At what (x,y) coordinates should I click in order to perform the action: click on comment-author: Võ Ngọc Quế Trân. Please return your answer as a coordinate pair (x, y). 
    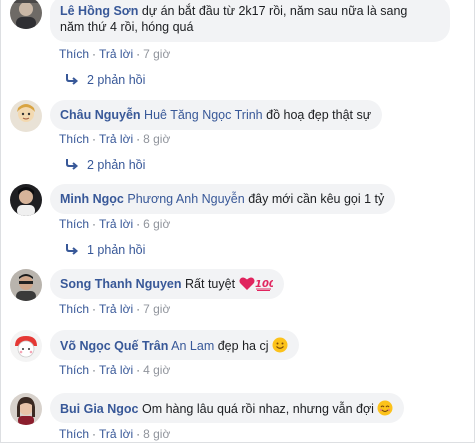
    Looking at the image, I should click on (114, 346).